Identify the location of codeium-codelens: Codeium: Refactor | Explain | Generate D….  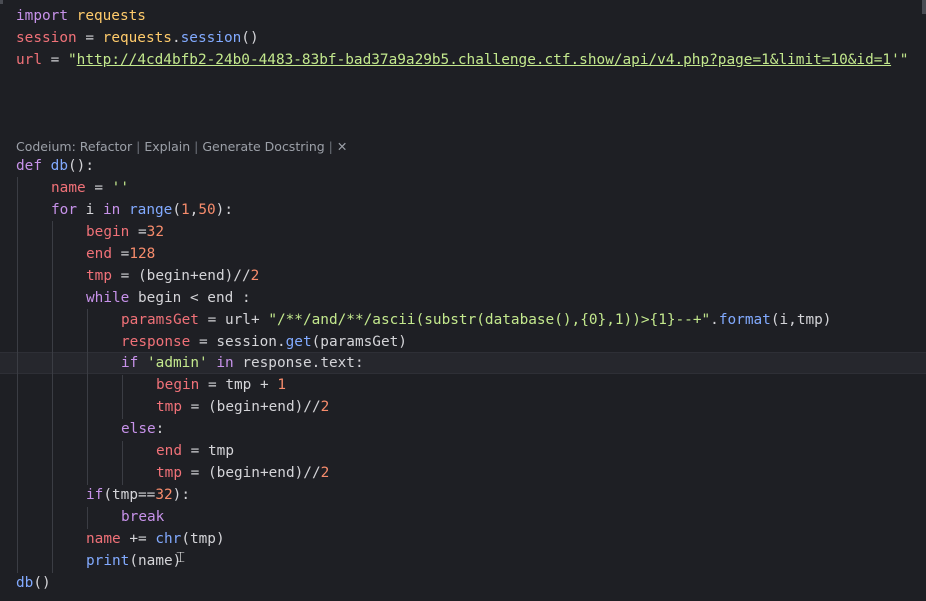
(181, 147).